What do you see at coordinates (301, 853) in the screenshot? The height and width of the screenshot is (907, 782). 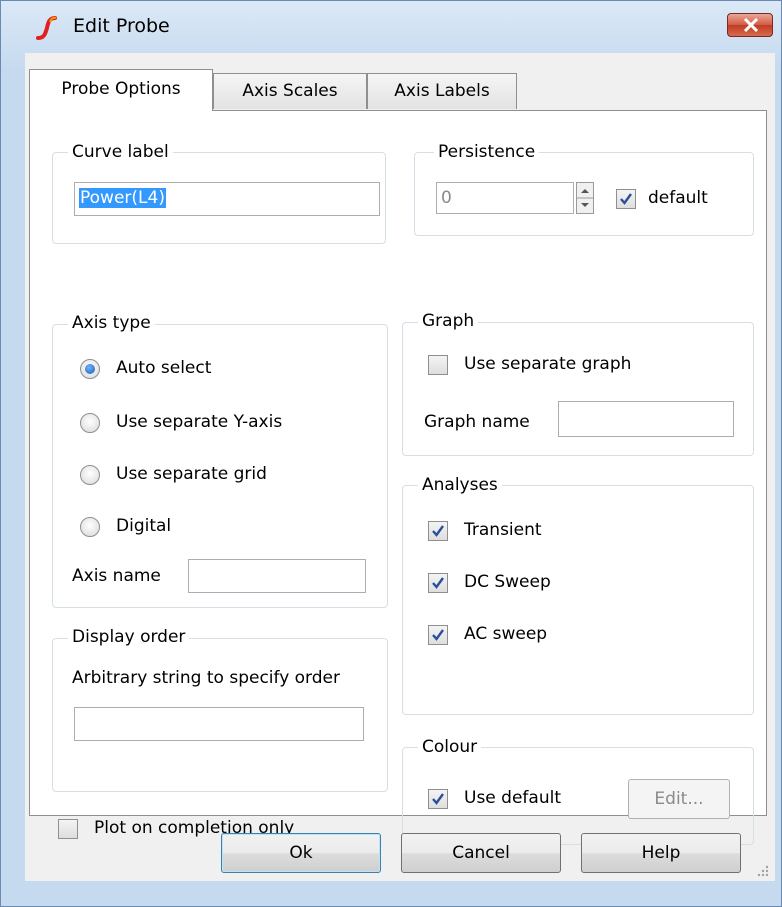 I see `ok-button: Ok` at bounding box center [301, 853].